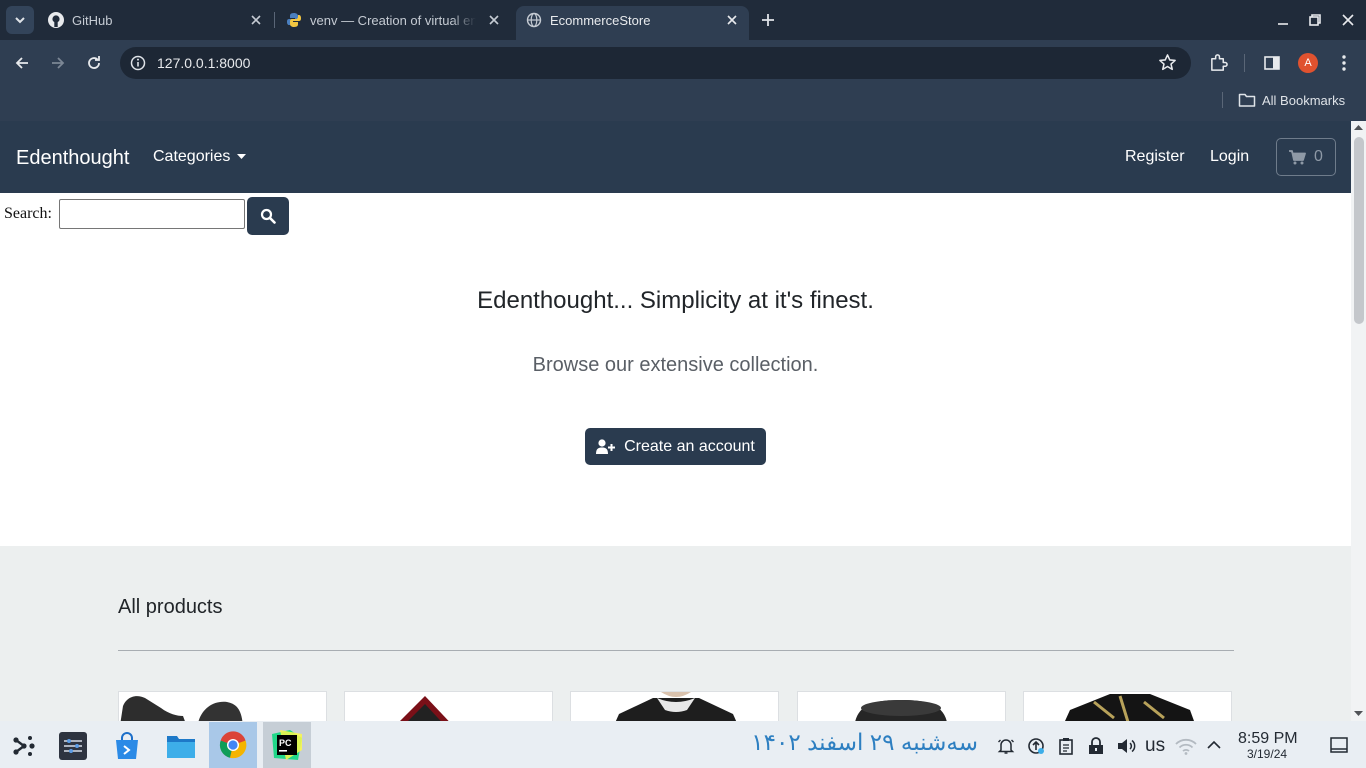  I want to click on hero-subtitle: Browse our extensive collection., so click(675, 365).